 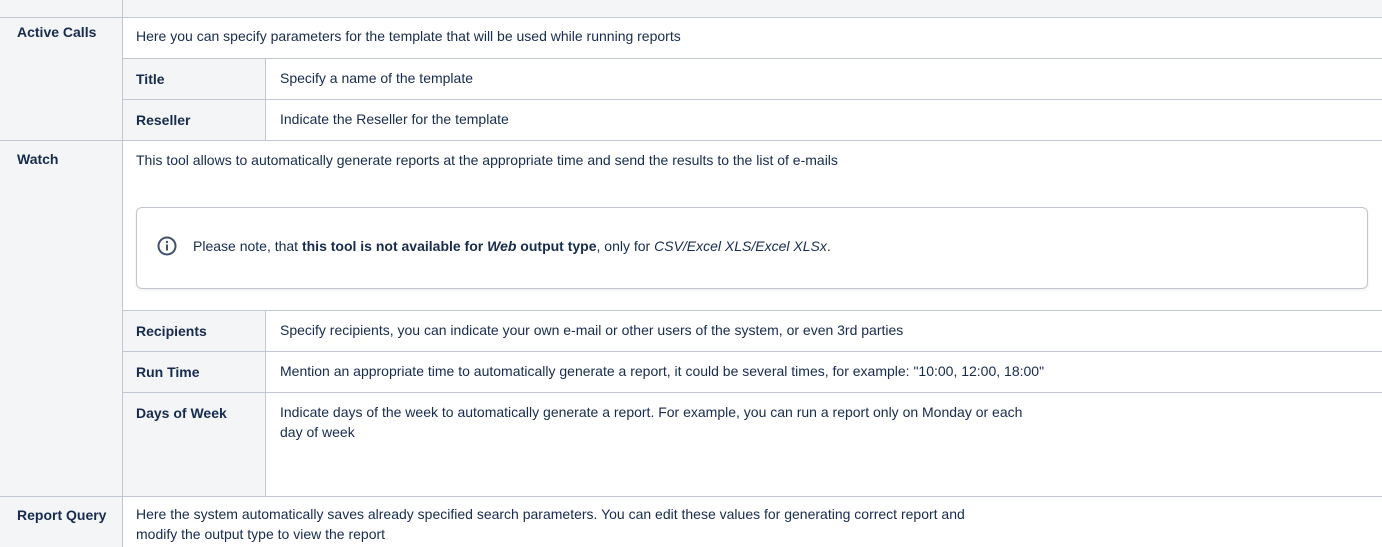 I want to click on note-bold: this tool is not available for, so click(x=394, y=246).